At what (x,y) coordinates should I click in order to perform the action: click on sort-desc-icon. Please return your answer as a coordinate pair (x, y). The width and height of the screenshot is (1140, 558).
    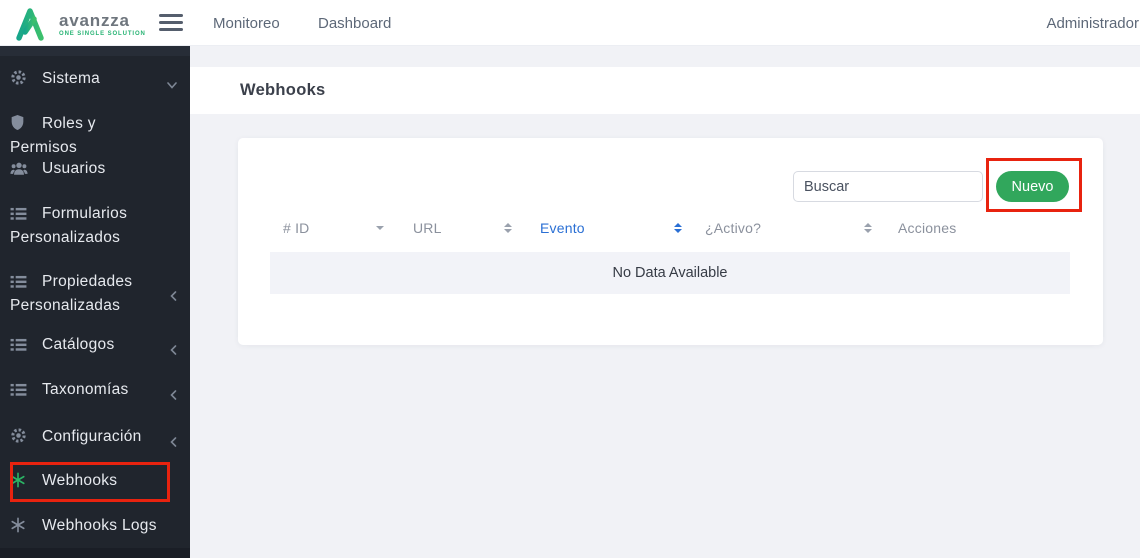
    Looking at the image, I should click on (380, 228).